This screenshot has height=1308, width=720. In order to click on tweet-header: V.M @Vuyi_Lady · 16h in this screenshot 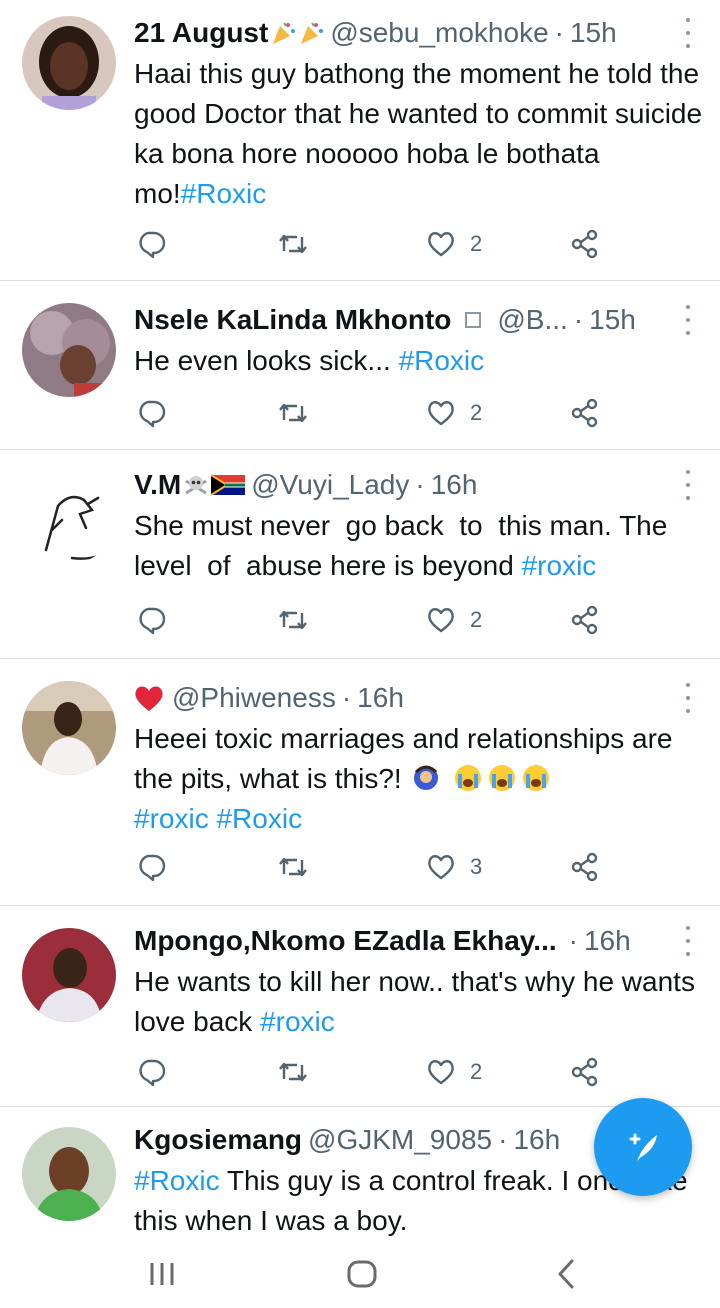, I will do `click(403, 485)`.